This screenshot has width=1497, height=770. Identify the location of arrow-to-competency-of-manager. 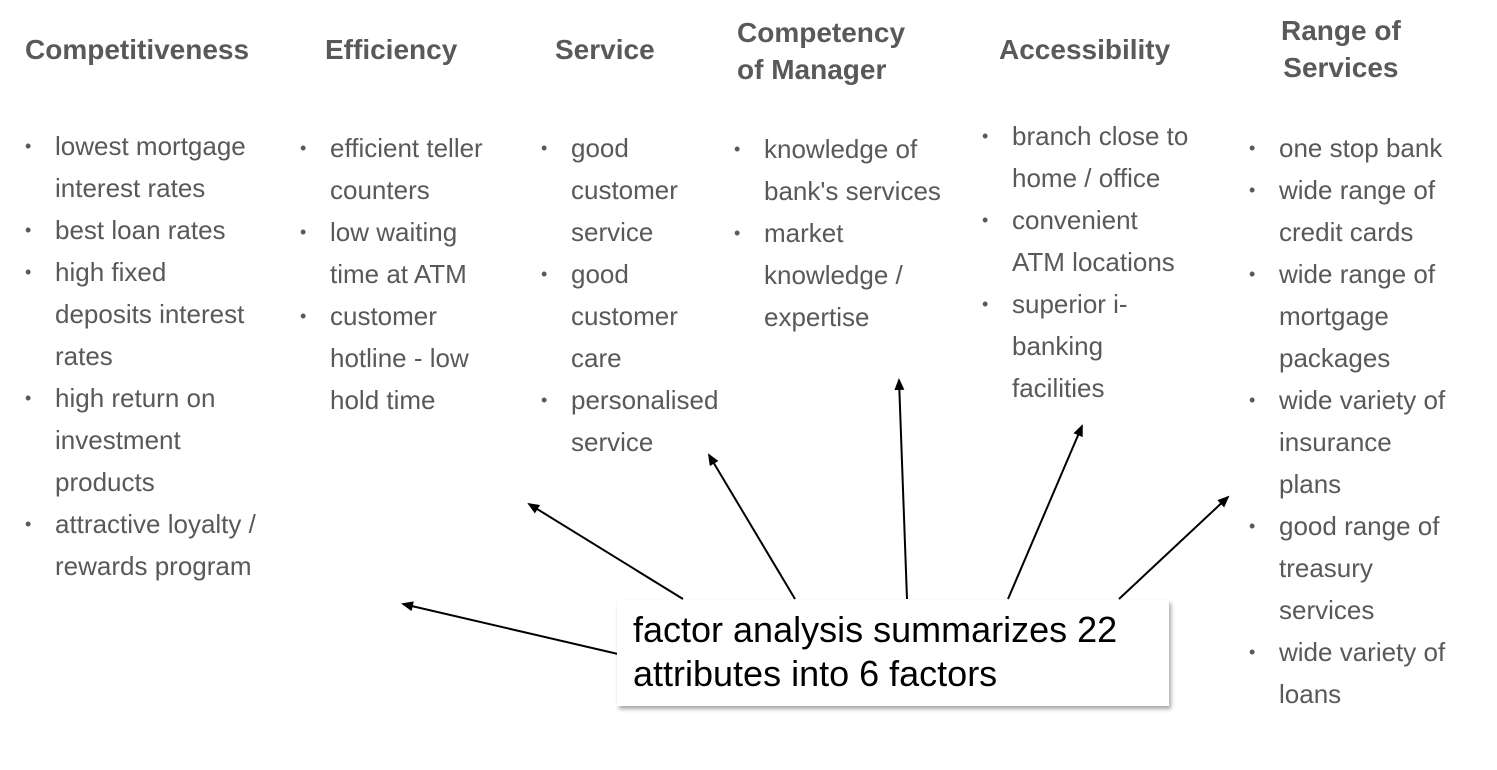
(901, 489).